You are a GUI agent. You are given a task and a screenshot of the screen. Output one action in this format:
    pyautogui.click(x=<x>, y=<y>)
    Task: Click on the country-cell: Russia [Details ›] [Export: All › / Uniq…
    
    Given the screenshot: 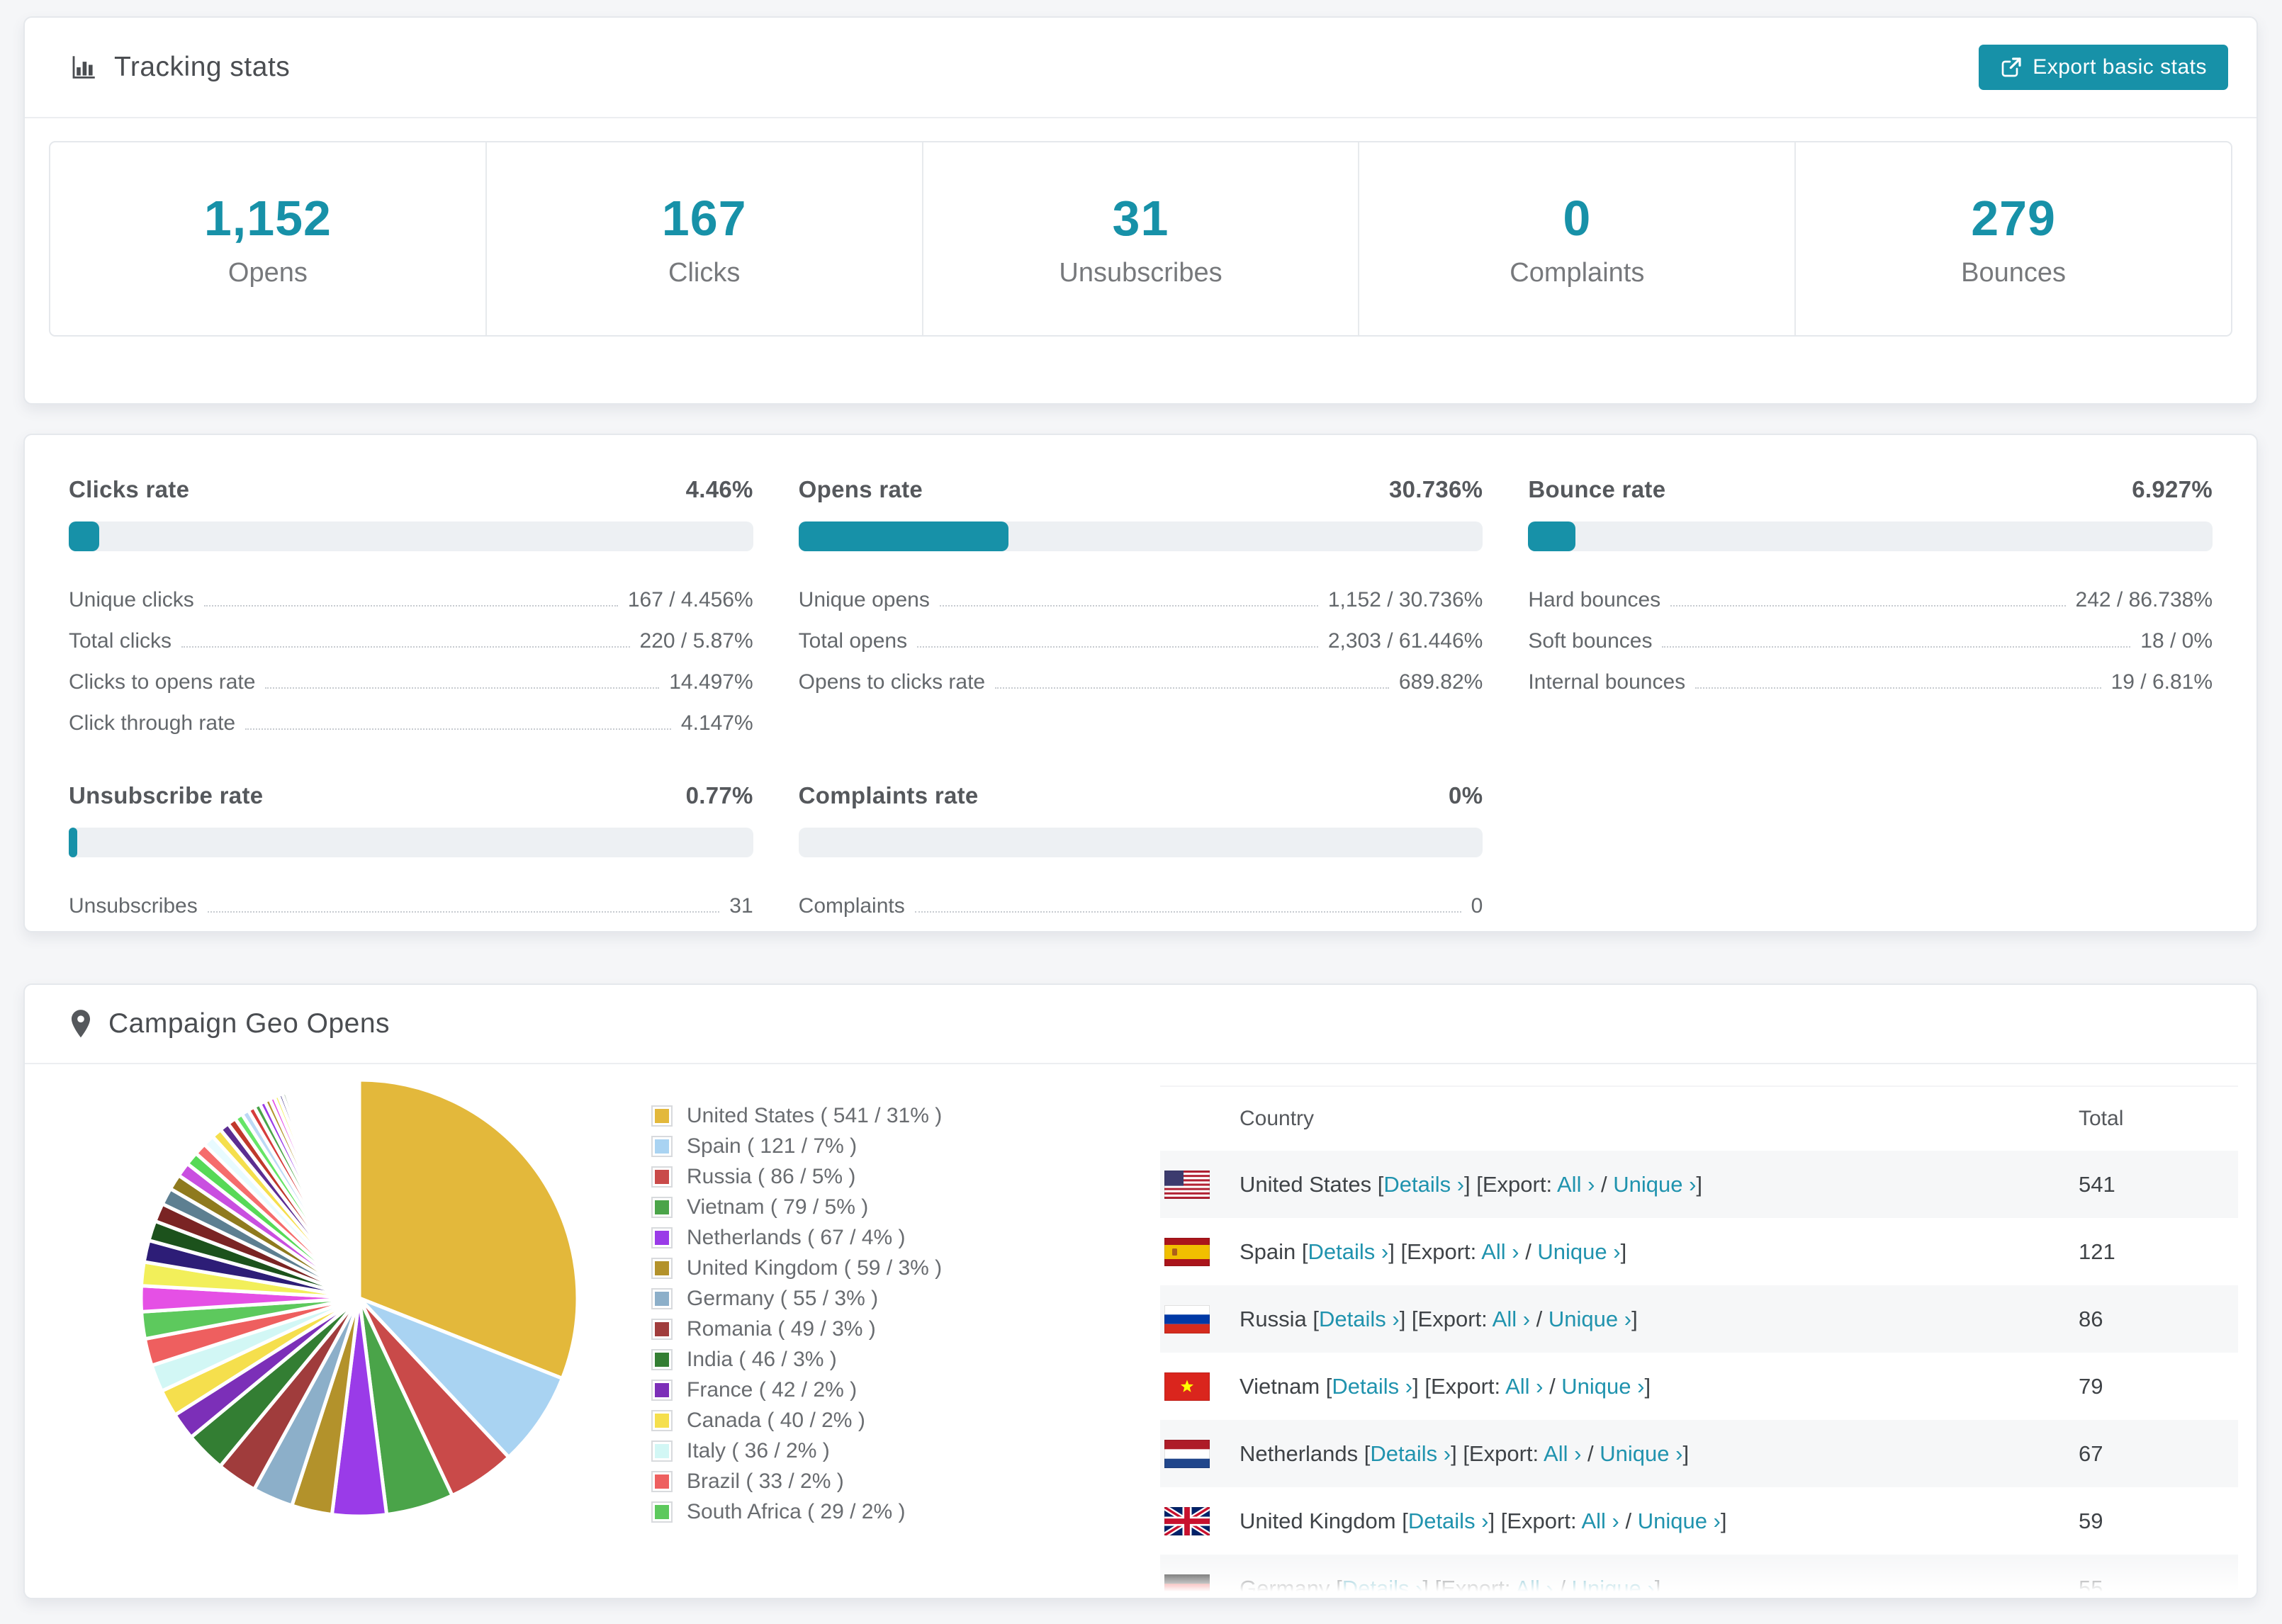 What is the action you would take?
    pyautogui.click(x=1439, y=1319)
    